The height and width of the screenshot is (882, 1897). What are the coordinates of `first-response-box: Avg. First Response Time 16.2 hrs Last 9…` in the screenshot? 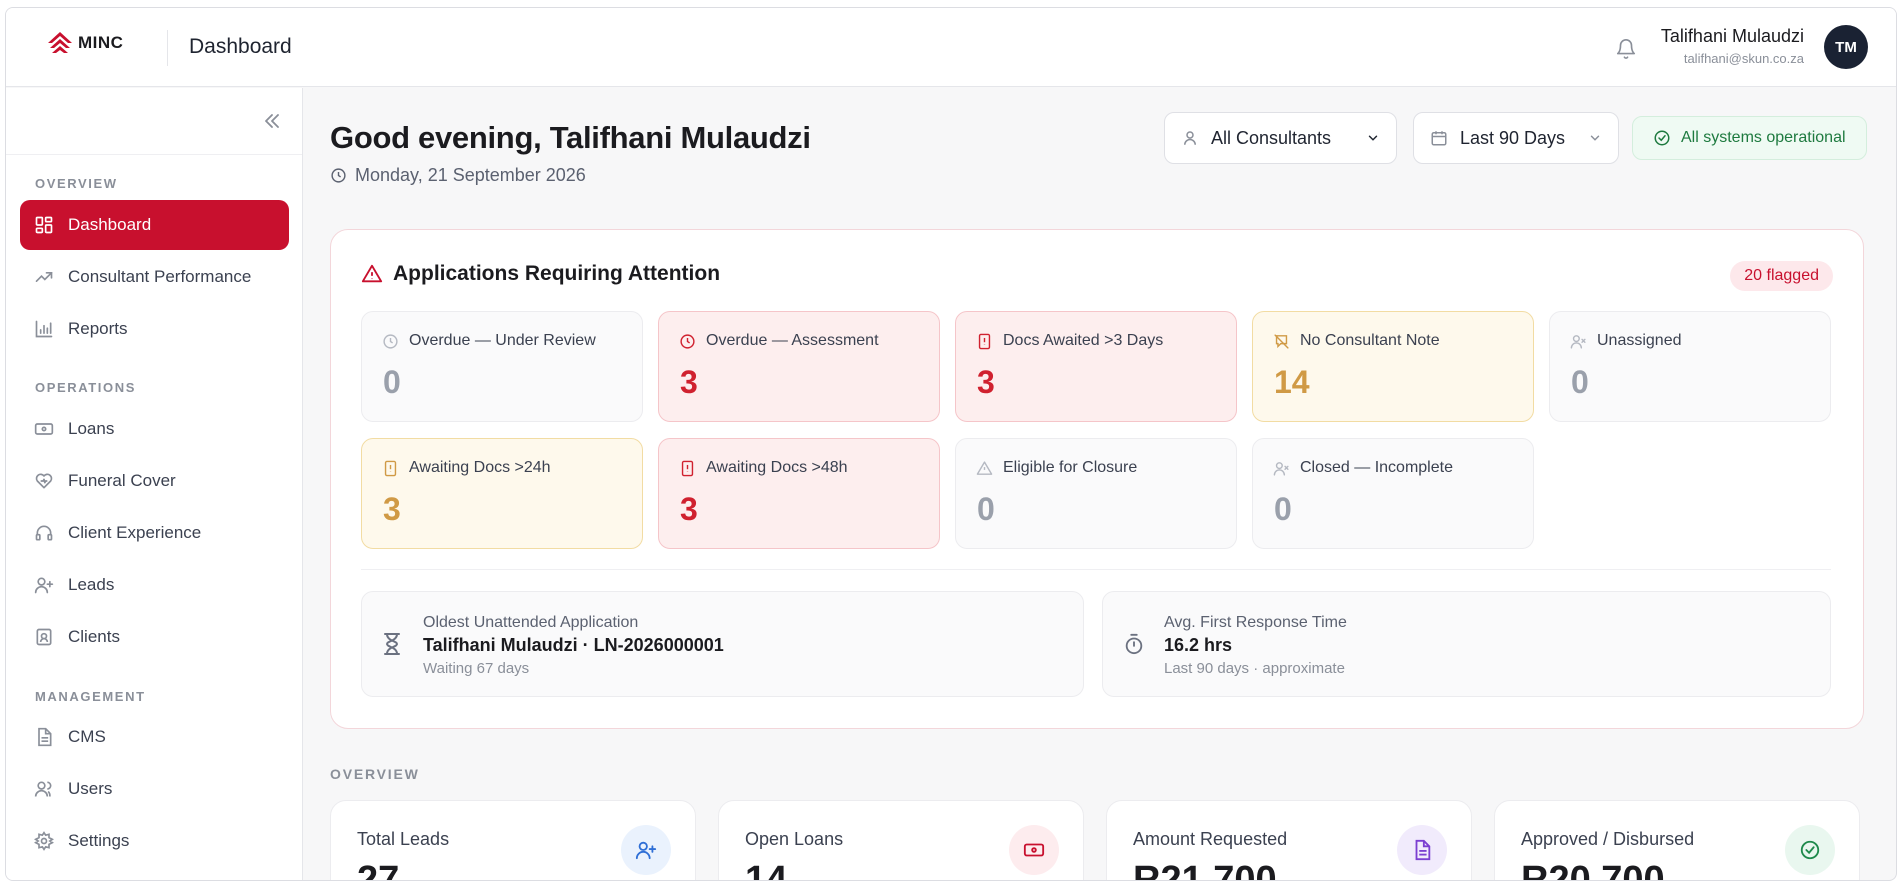 It's located at (1466, 644).